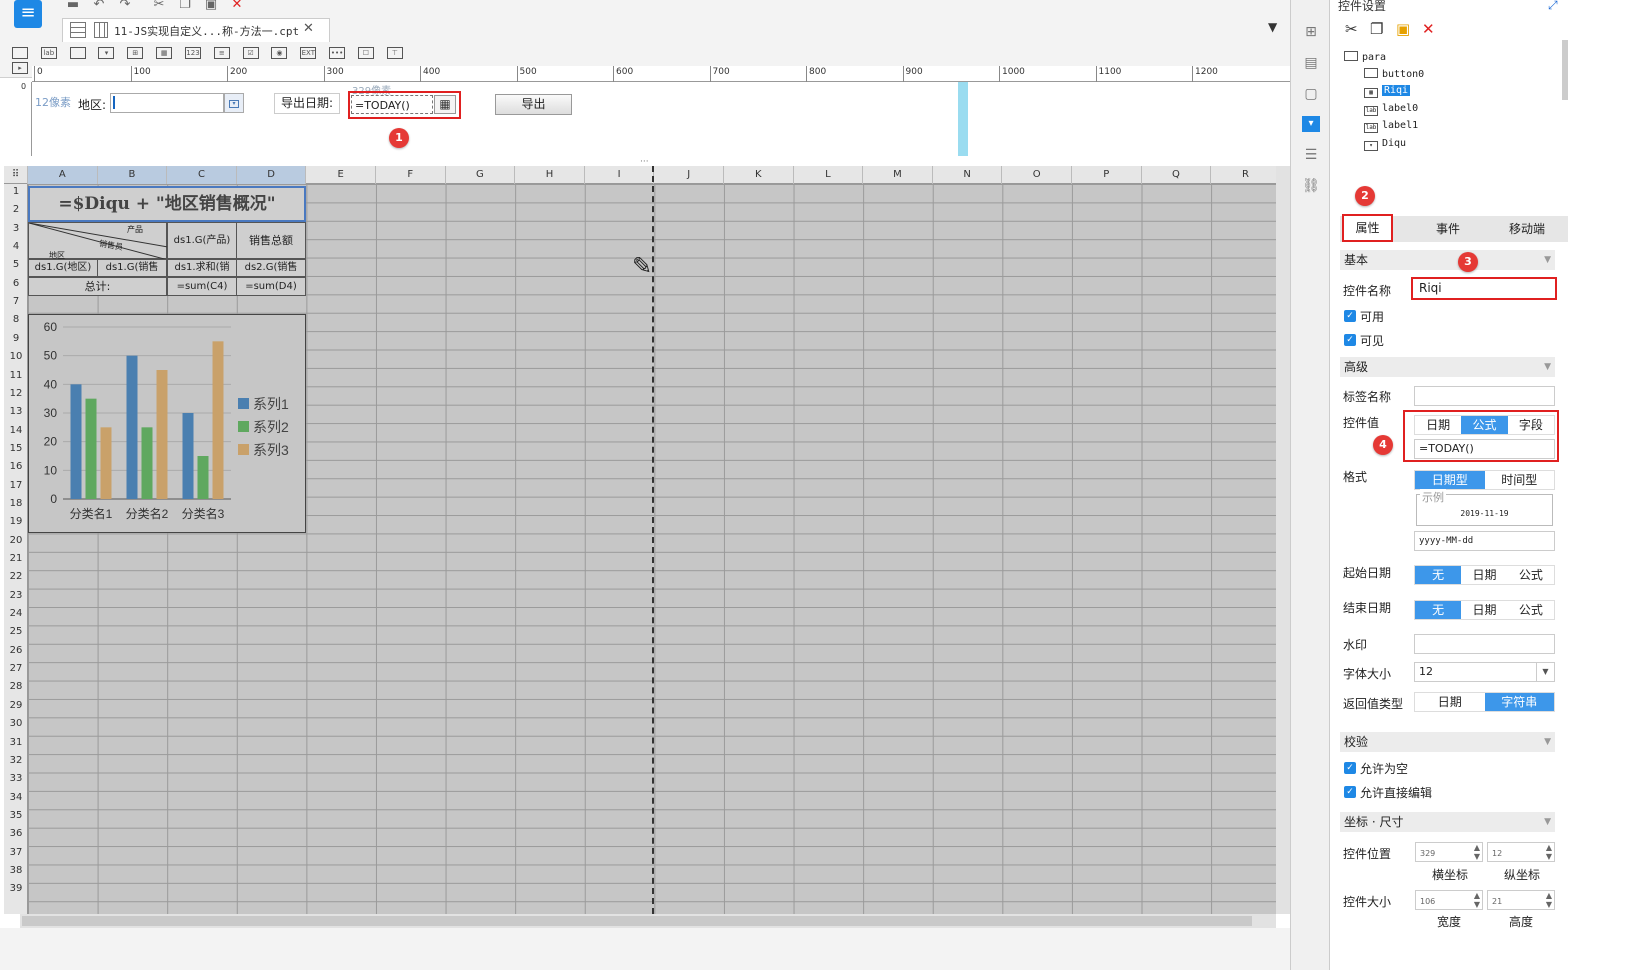 The height and width of the screenshot is (970, 1625). Describe the element at coordinates (1283, 540) in the screenshot. I see `vertical-scrollbar` at that location.